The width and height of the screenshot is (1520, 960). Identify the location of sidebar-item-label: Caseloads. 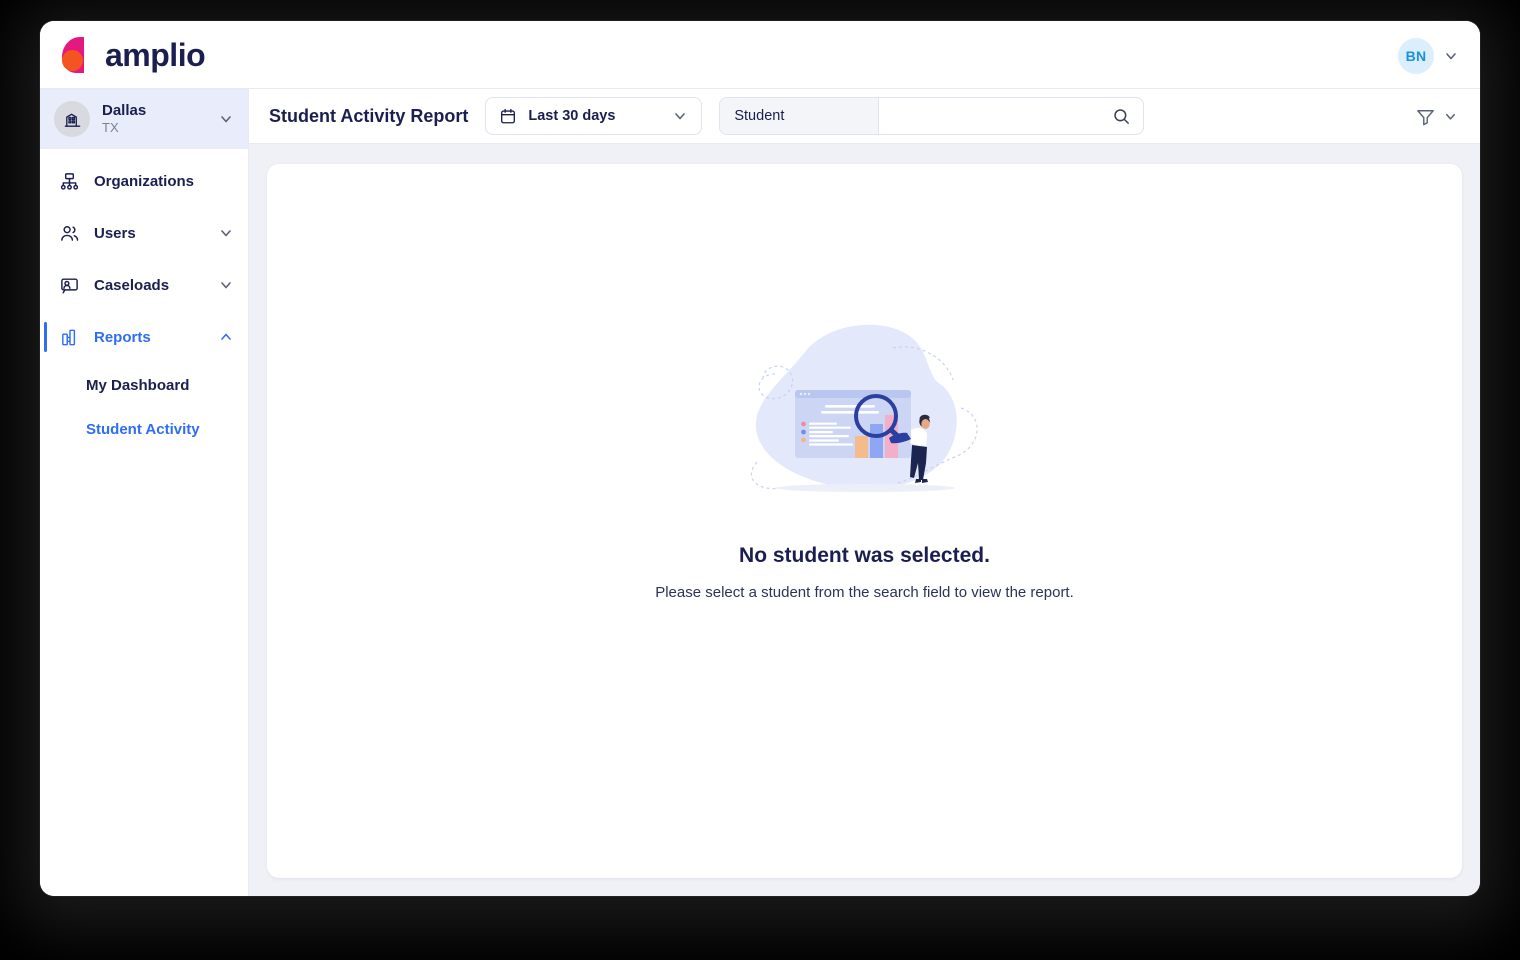
(132, 285).